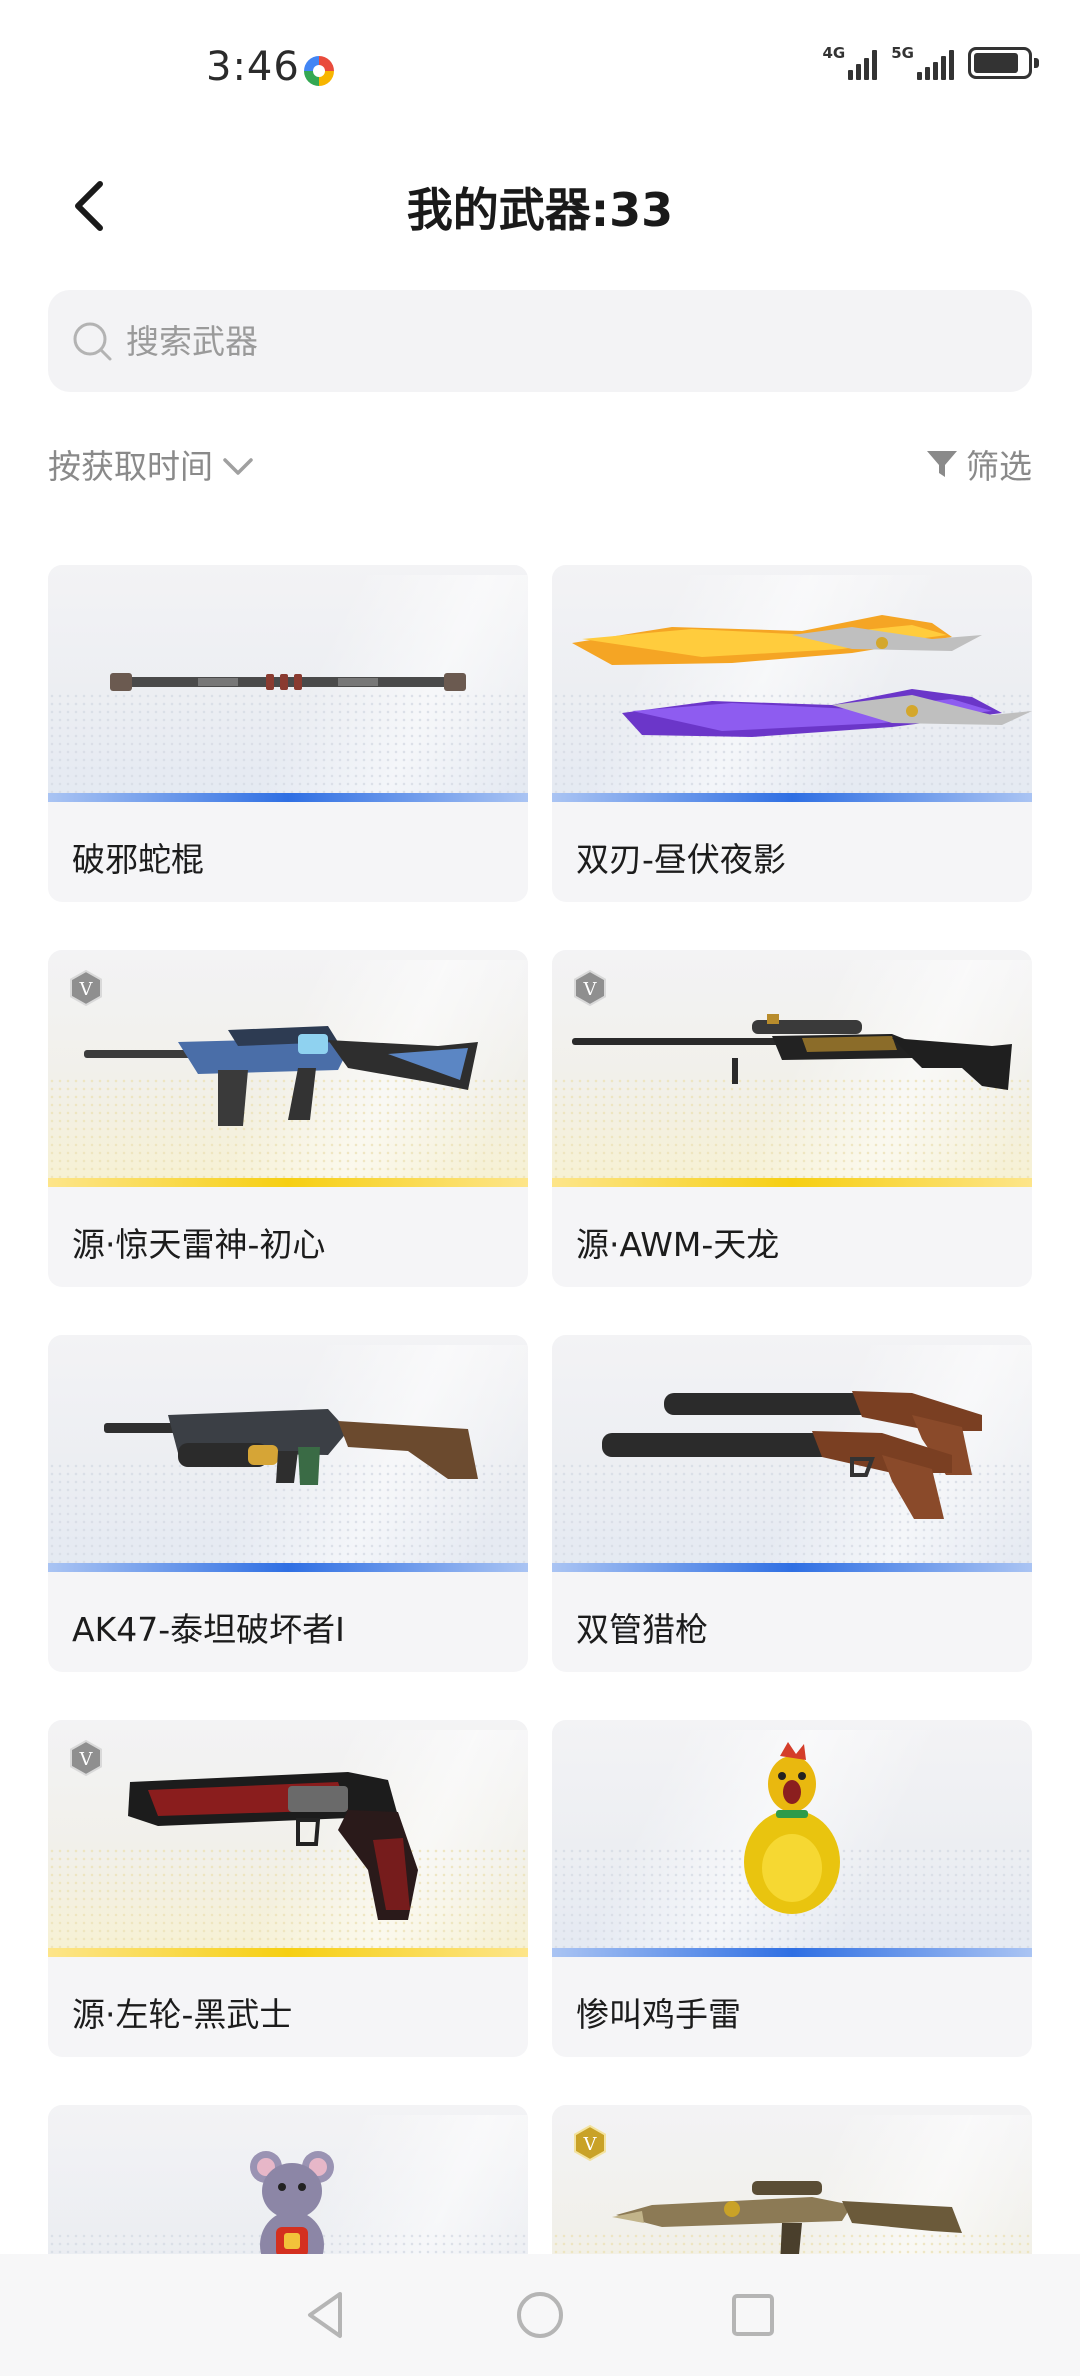  What do you see at coordinates (199, 1244) in the screenshot?
I see `weapon-name: 源·惊天雷神-初心` at bounding box center [199, 1244].